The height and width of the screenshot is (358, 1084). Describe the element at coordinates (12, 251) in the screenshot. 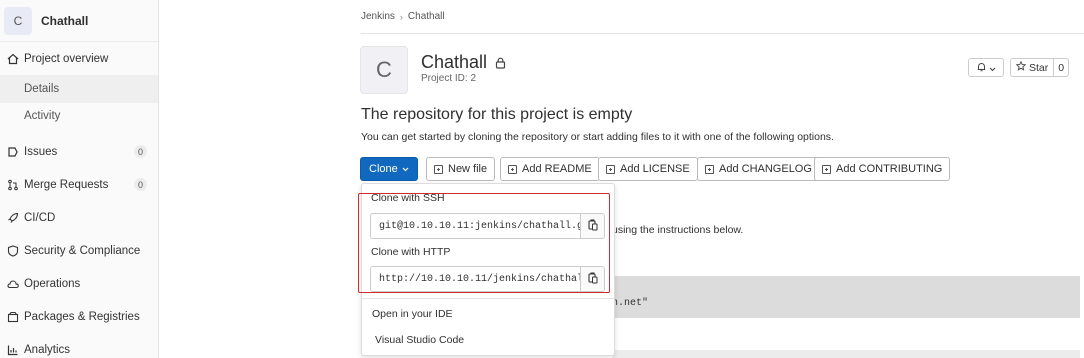

I see `shield-icon` at that location.